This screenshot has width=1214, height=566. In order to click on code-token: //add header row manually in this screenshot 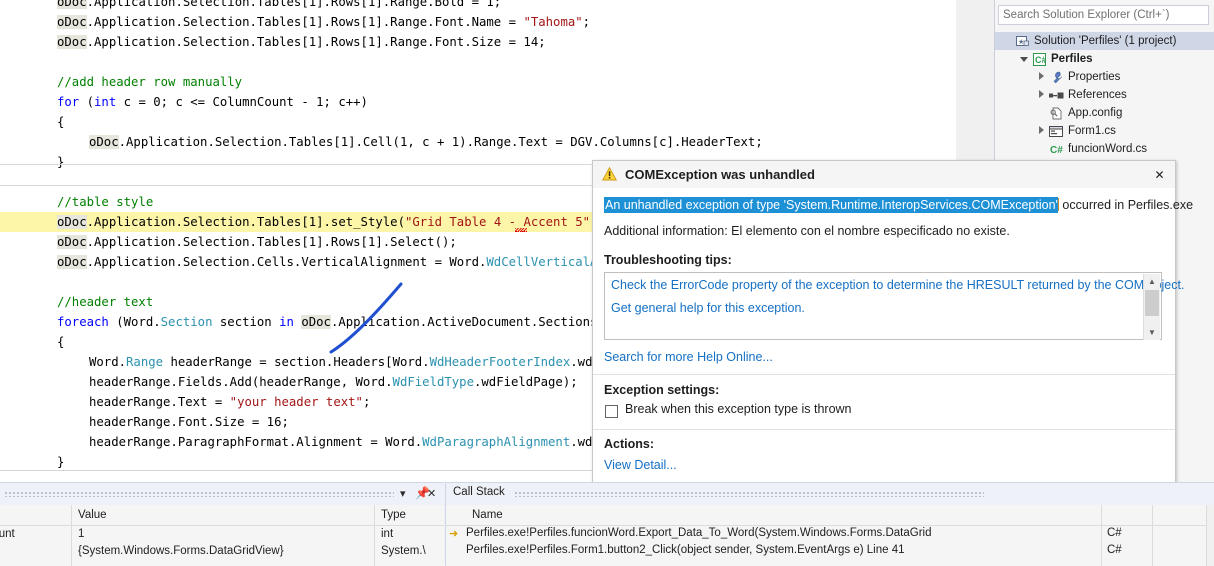, I will do `click(150, 82)`.